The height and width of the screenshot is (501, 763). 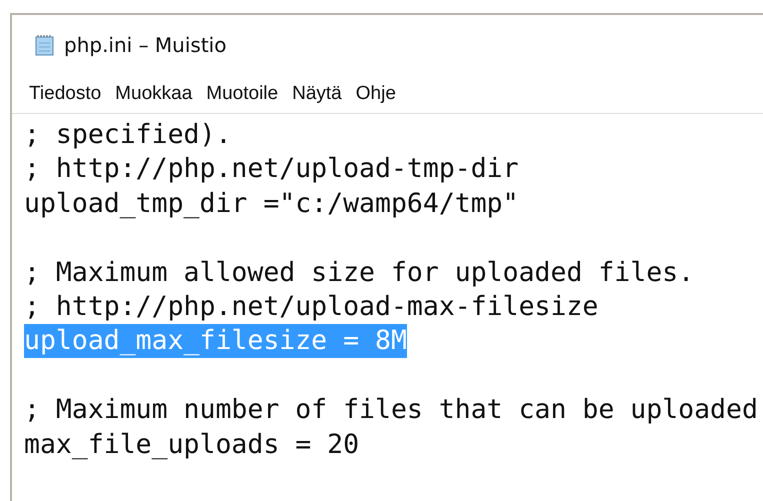 What do you see at coordinates (192, 445) in the screenshot?
I see `code-line: max_file_uploads = 20` at bounding box center [192, 445].